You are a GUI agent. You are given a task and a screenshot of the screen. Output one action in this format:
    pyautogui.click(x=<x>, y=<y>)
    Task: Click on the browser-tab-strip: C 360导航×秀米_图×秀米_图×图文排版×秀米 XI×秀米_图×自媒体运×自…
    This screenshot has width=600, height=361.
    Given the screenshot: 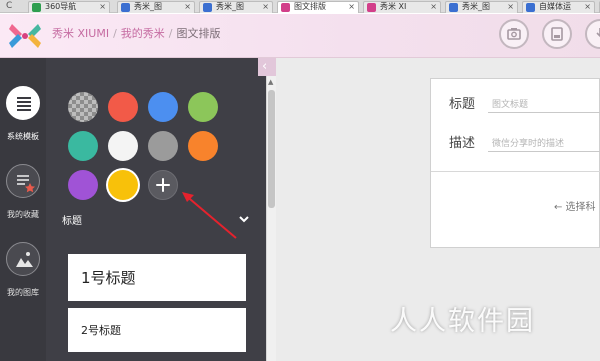 What is the action you would take?
    pyautogui.click(x=300, y=6)
    